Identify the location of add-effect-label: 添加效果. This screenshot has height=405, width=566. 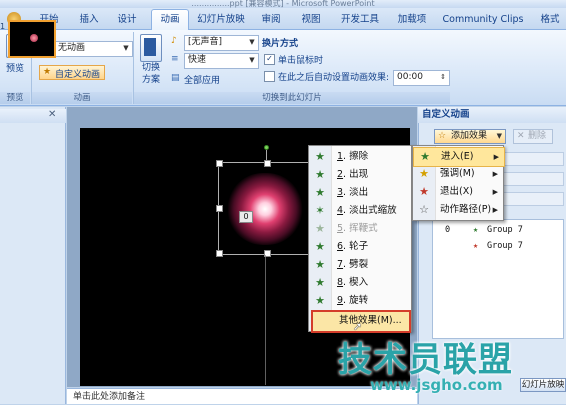
(469, 136).